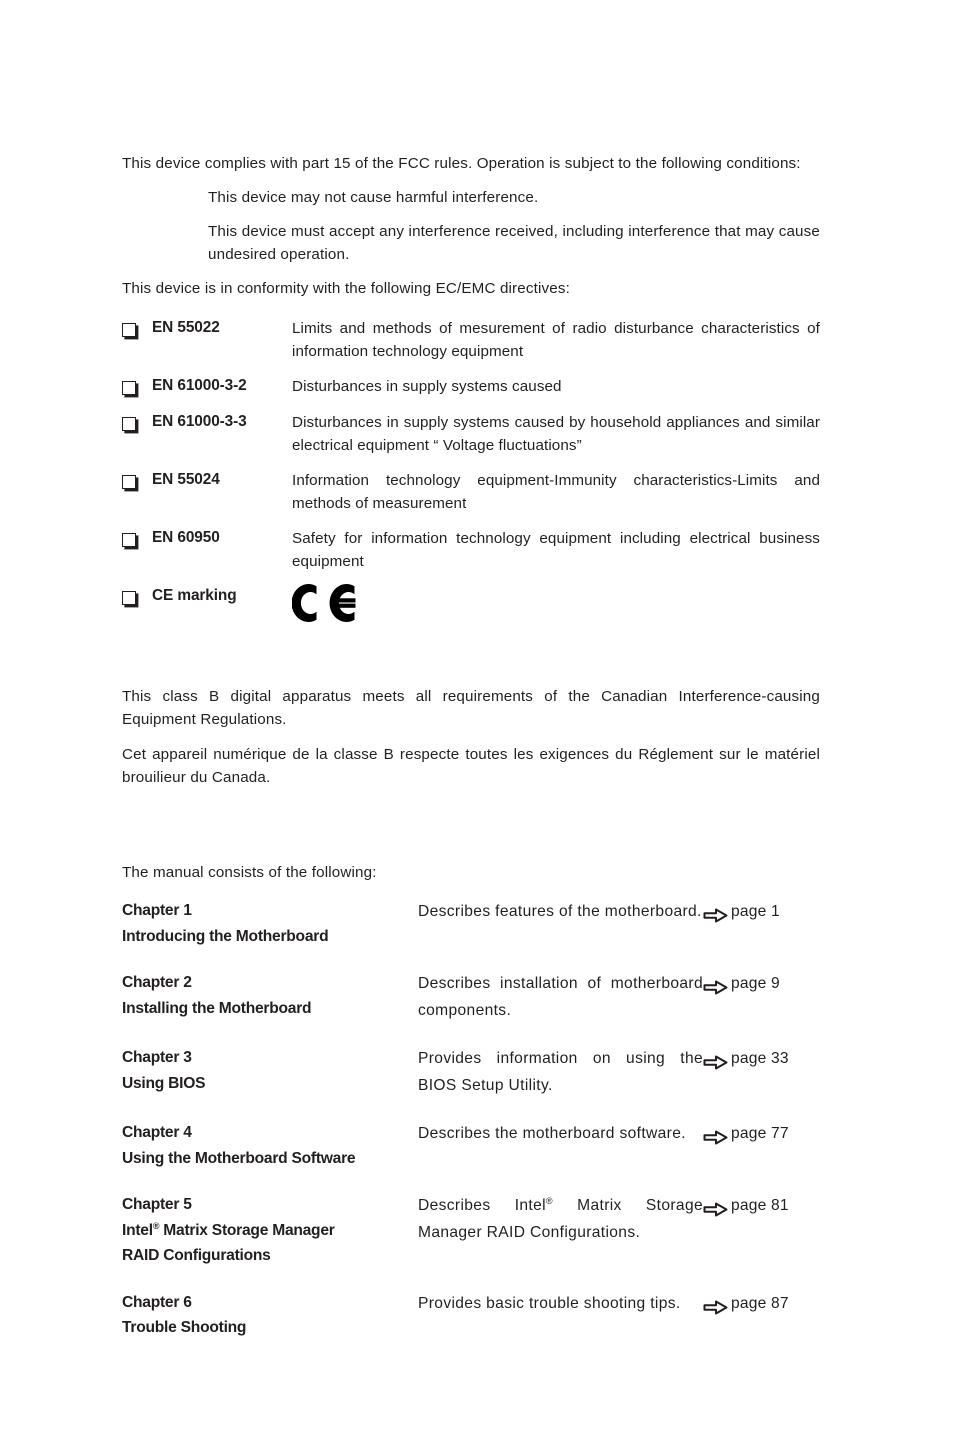 Image resolution: width=954 pixels, height=1432 pixels. Describe the element at coordinates (249, 872) in the screenshot. I see `manual-intro-paragraph: The manual consists of the following:` at that location.